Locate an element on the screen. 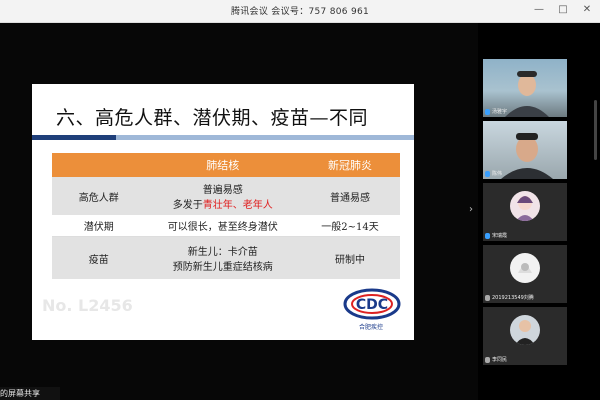  minimize-icon: — is located at coordinates (539, 10).